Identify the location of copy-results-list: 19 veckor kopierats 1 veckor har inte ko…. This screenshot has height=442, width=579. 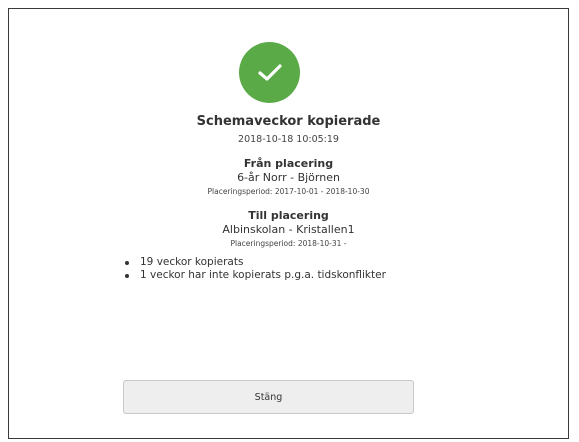
(254, 269).